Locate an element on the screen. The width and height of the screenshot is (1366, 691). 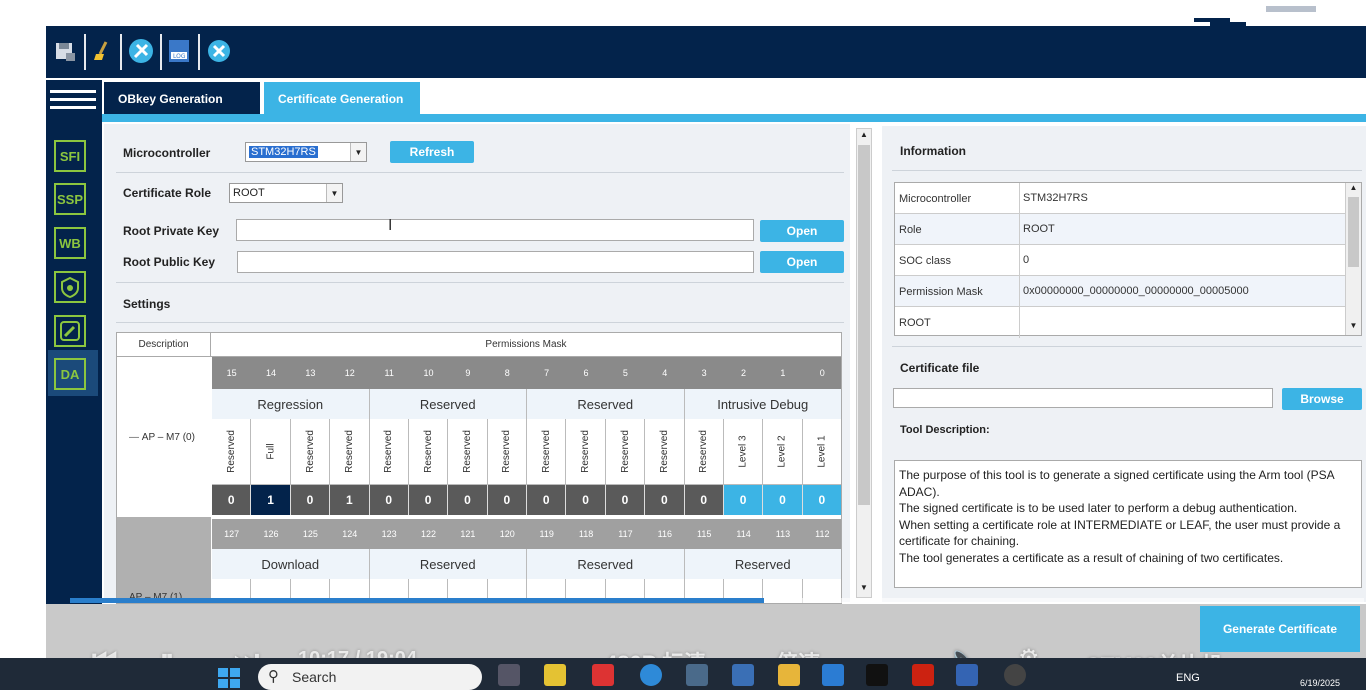
sidebar-item-ssp: SSP is located at coordinates (70, 199).